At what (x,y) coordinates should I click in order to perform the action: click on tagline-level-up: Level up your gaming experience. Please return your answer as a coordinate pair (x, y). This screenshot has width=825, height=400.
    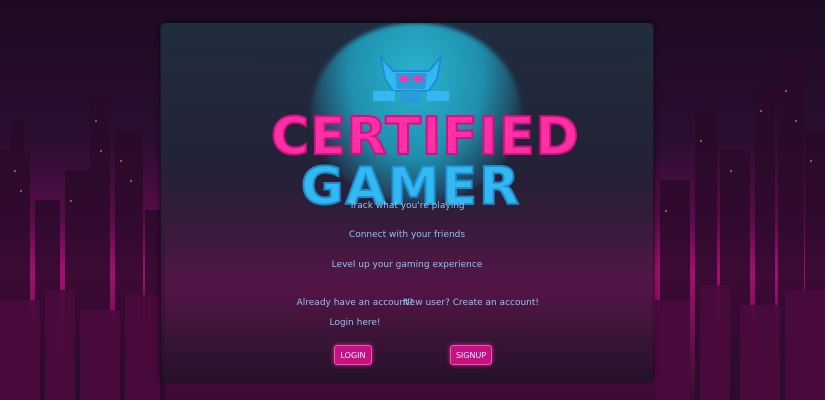
    Looking at the image, I should click on (407, 265).